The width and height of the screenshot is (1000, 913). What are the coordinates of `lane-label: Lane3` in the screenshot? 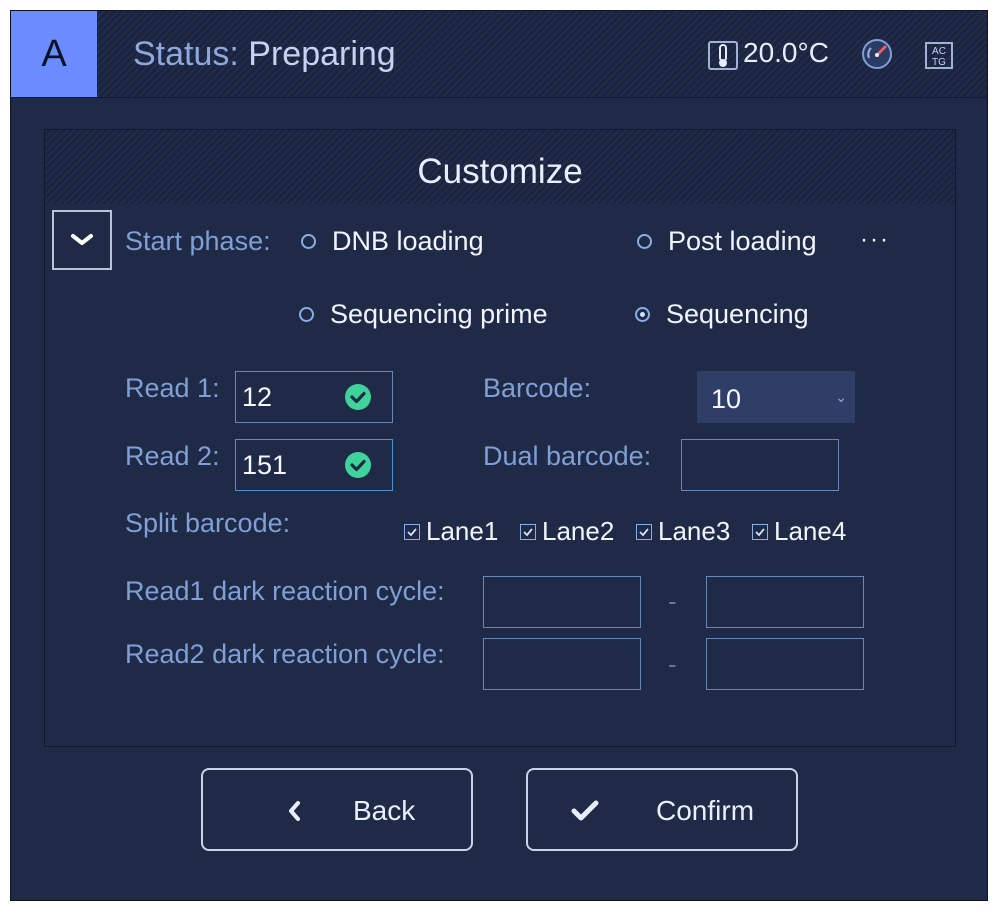 It's located at (694, 531).